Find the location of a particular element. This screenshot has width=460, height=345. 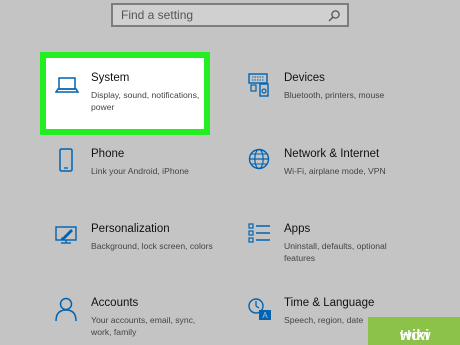

phone-icon is located at coordinates (66, 160).